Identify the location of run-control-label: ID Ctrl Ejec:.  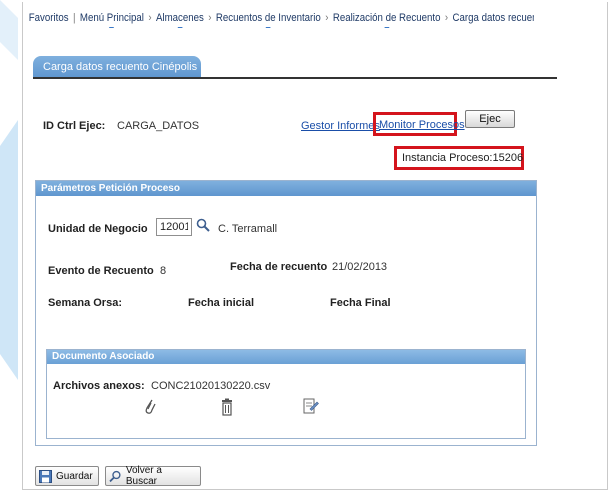
(74, 126).